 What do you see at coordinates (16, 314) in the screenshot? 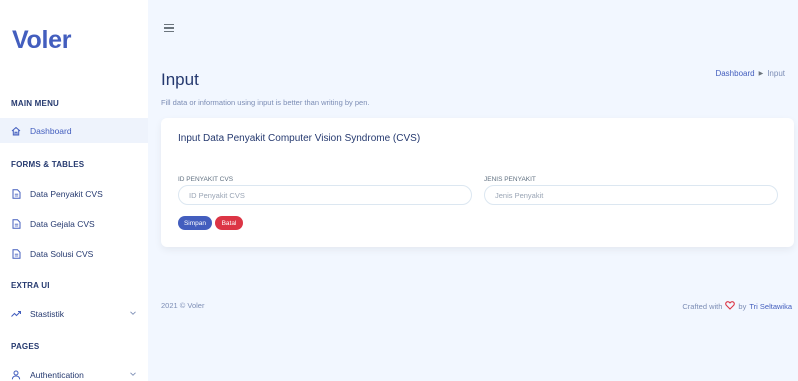
I see `trending-up-icon` at bounding box center [16, 314].